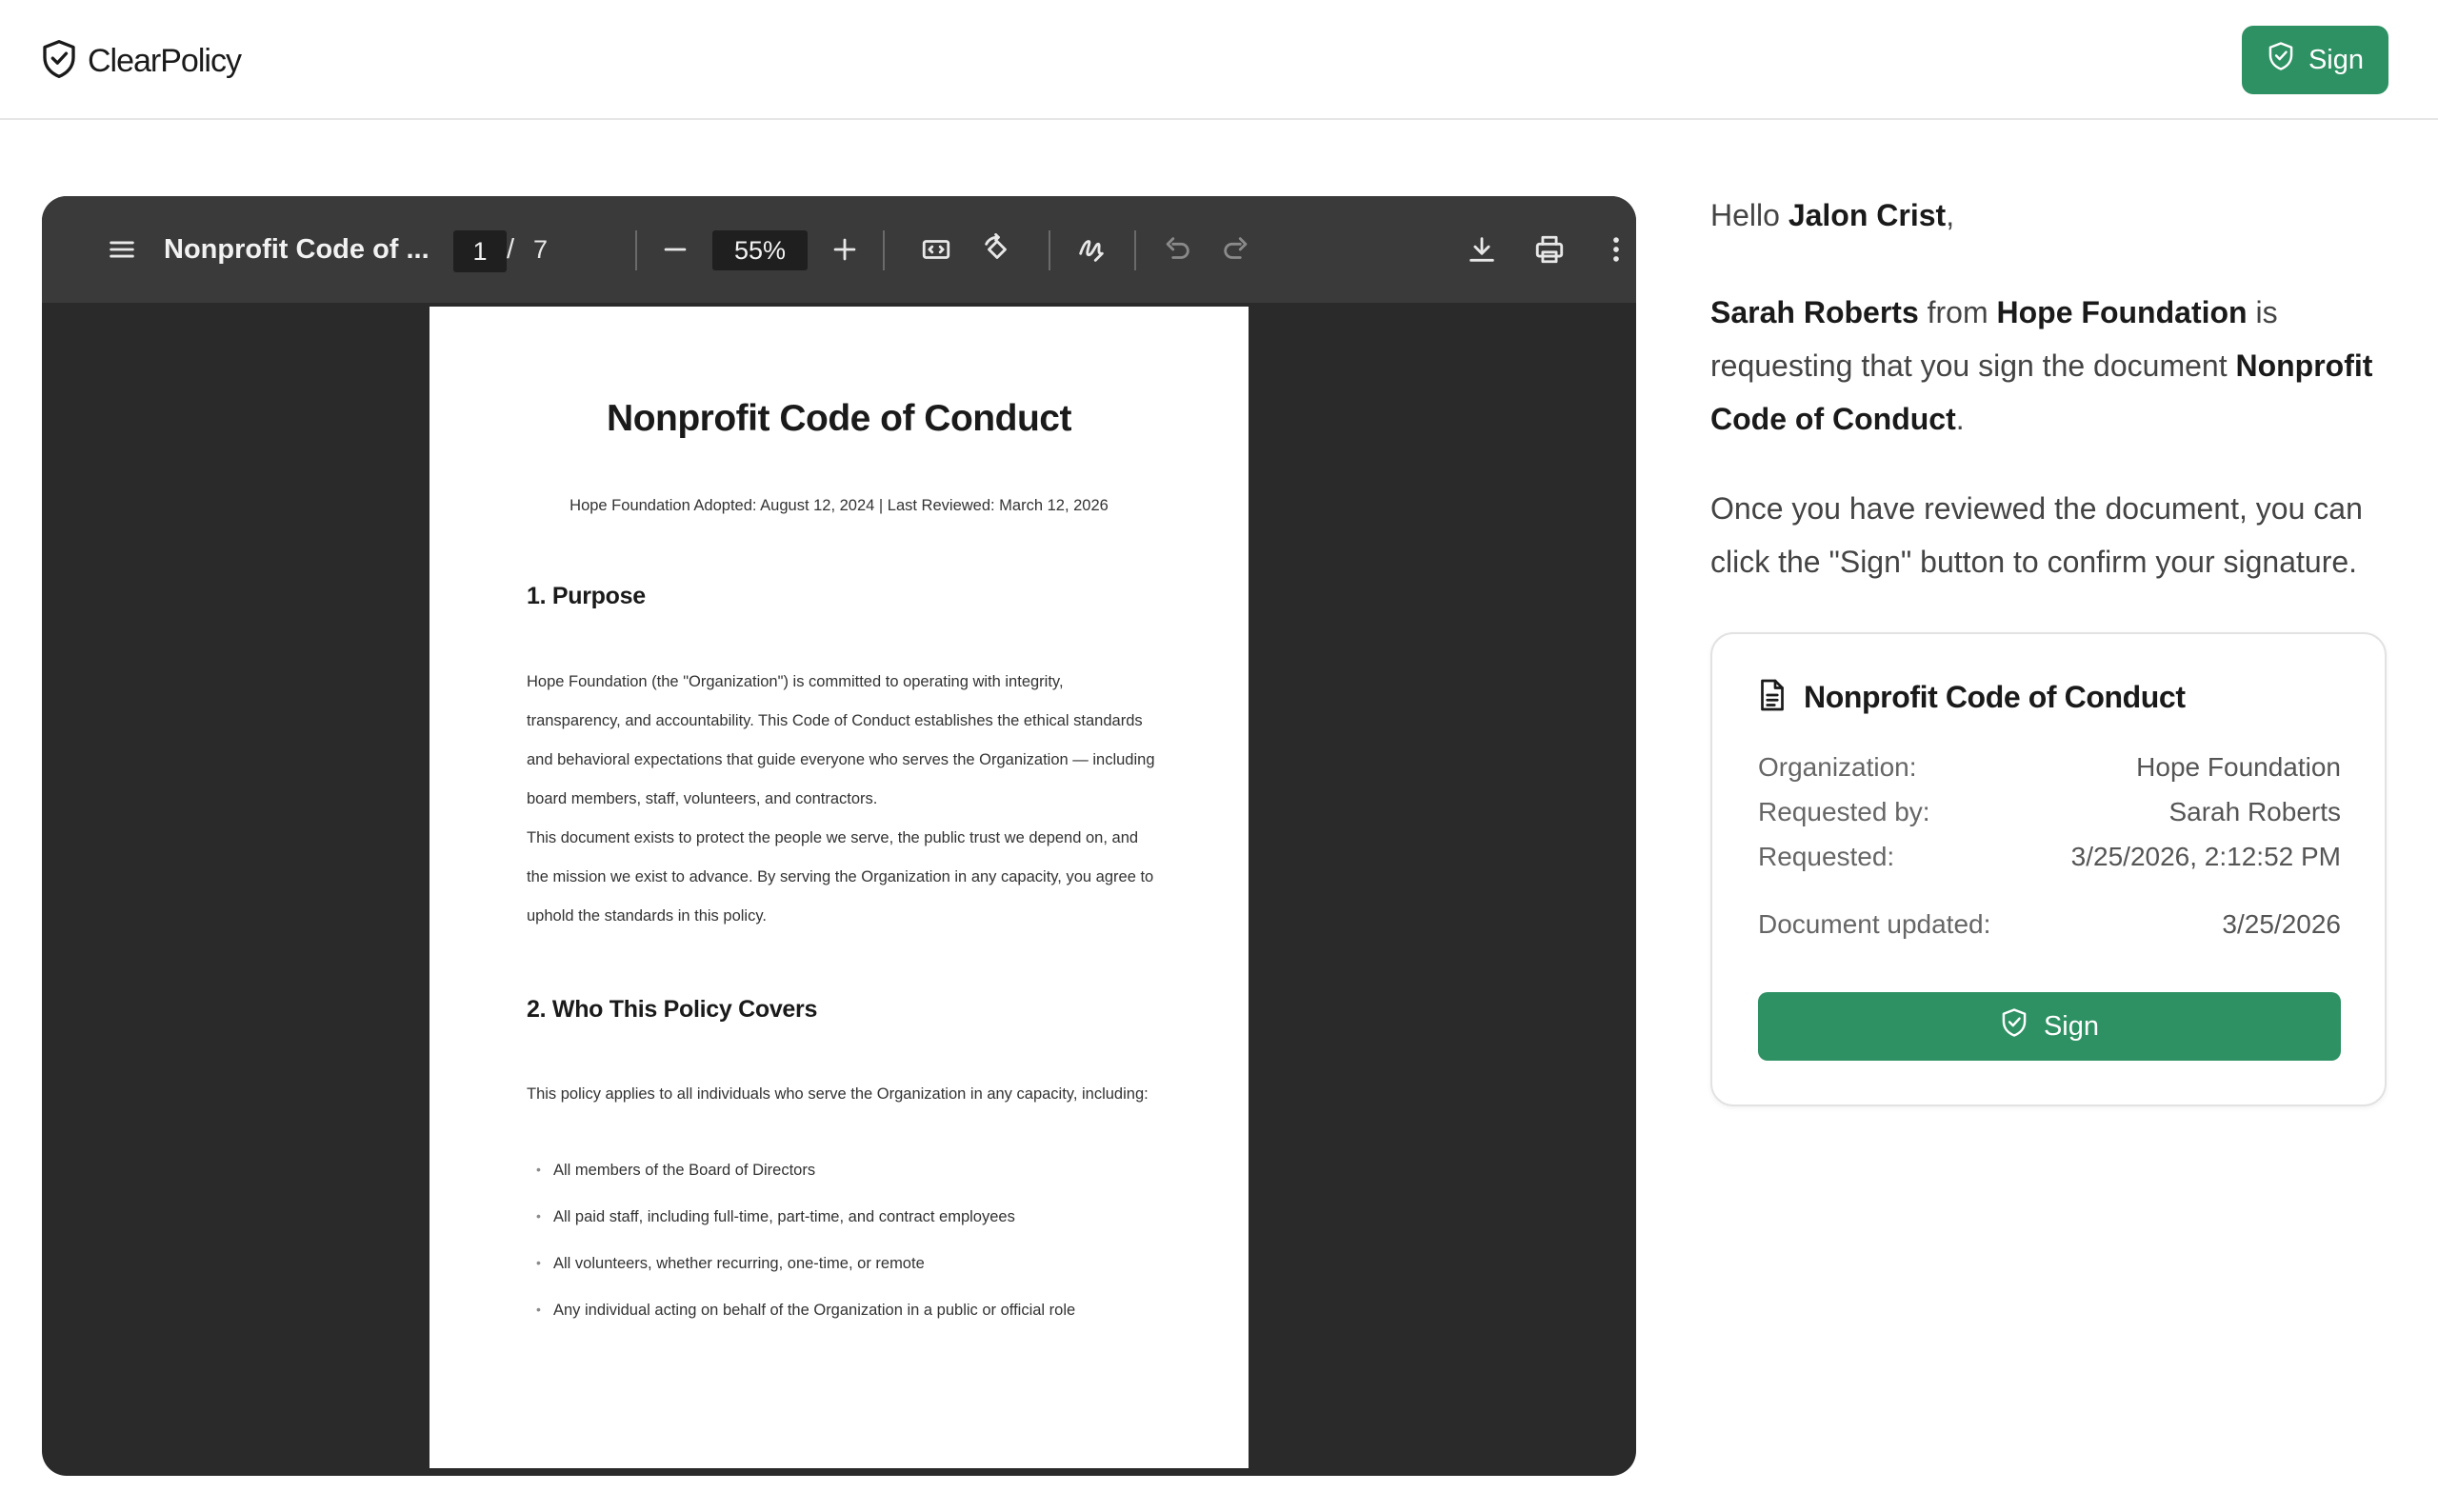 This screenshot has height=1512, width=2438. What do you see at coordinates (1091, 249) in the screenshot?
I see `annotate-icon` at bounding box center [1091, 249].